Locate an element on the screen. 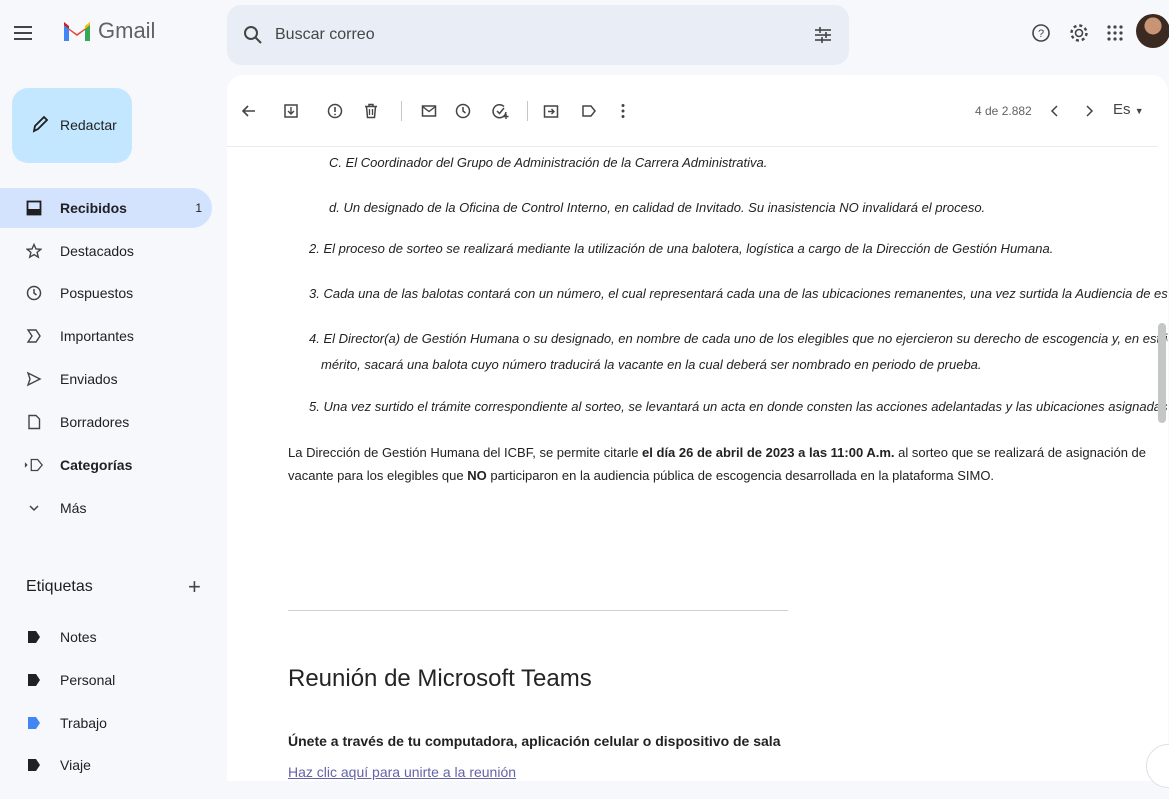  older-button is located at coordinates (1089, 111).